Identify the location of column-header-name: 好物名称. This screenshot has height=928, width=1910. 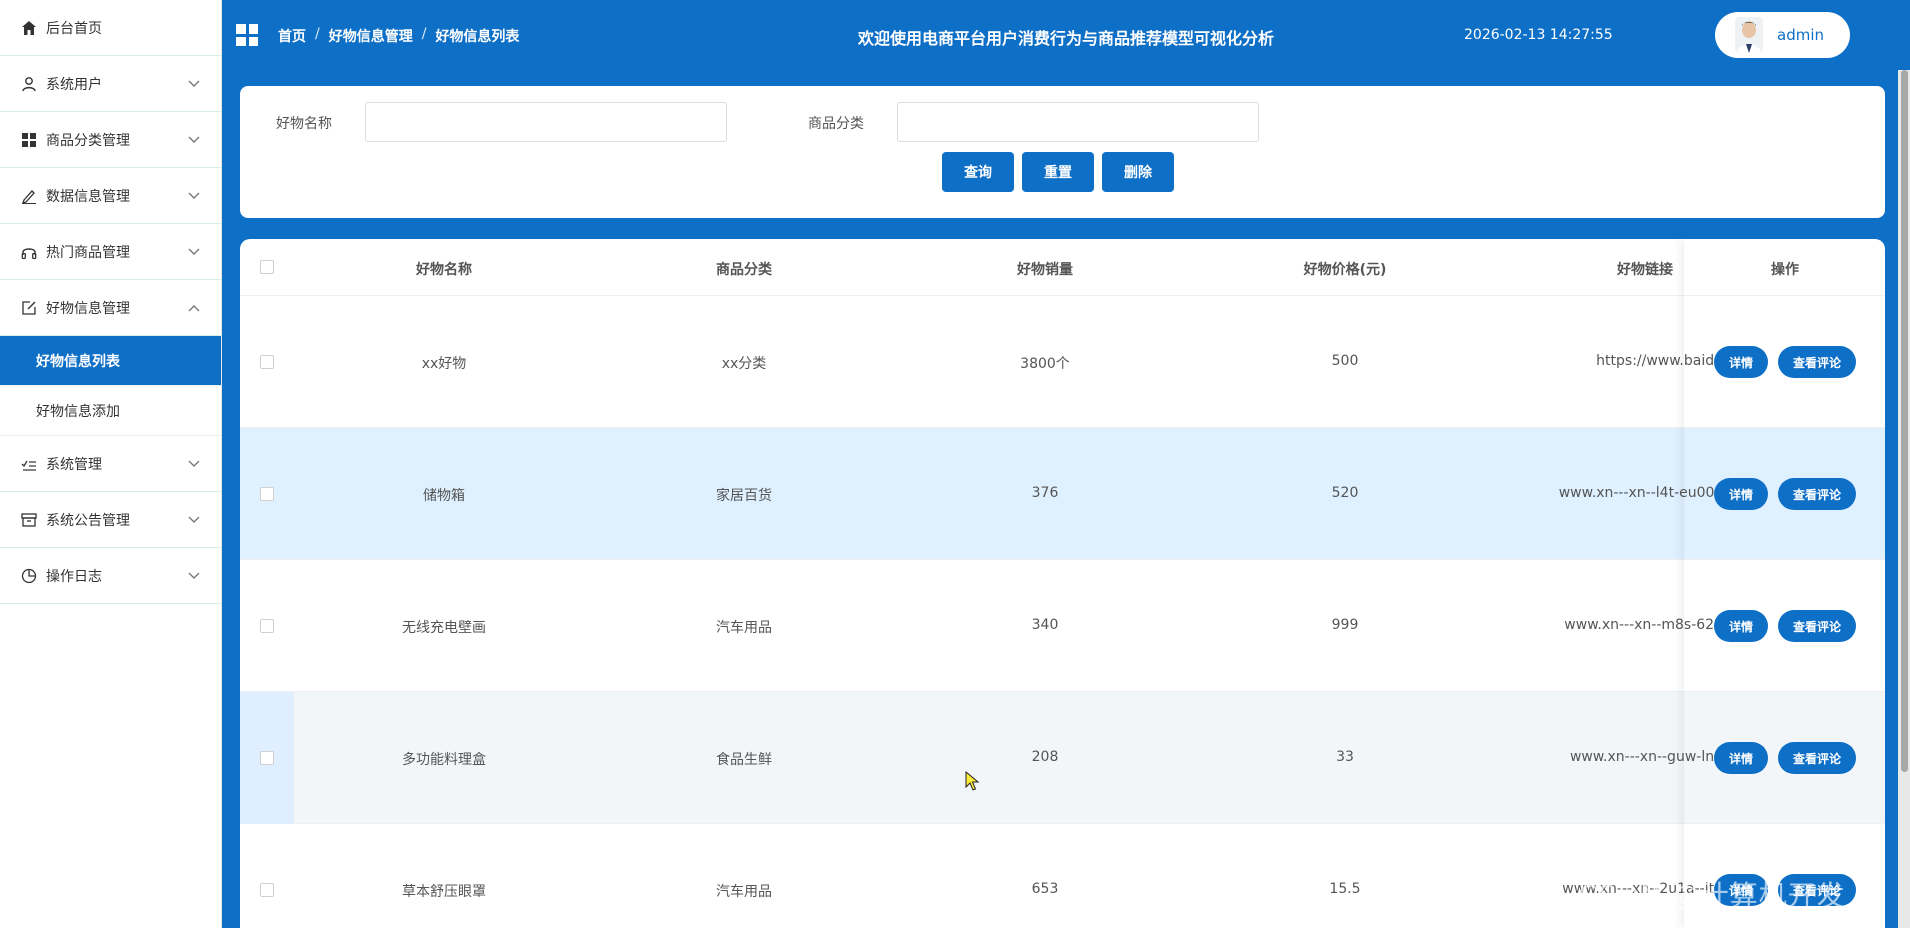
(444, 270).